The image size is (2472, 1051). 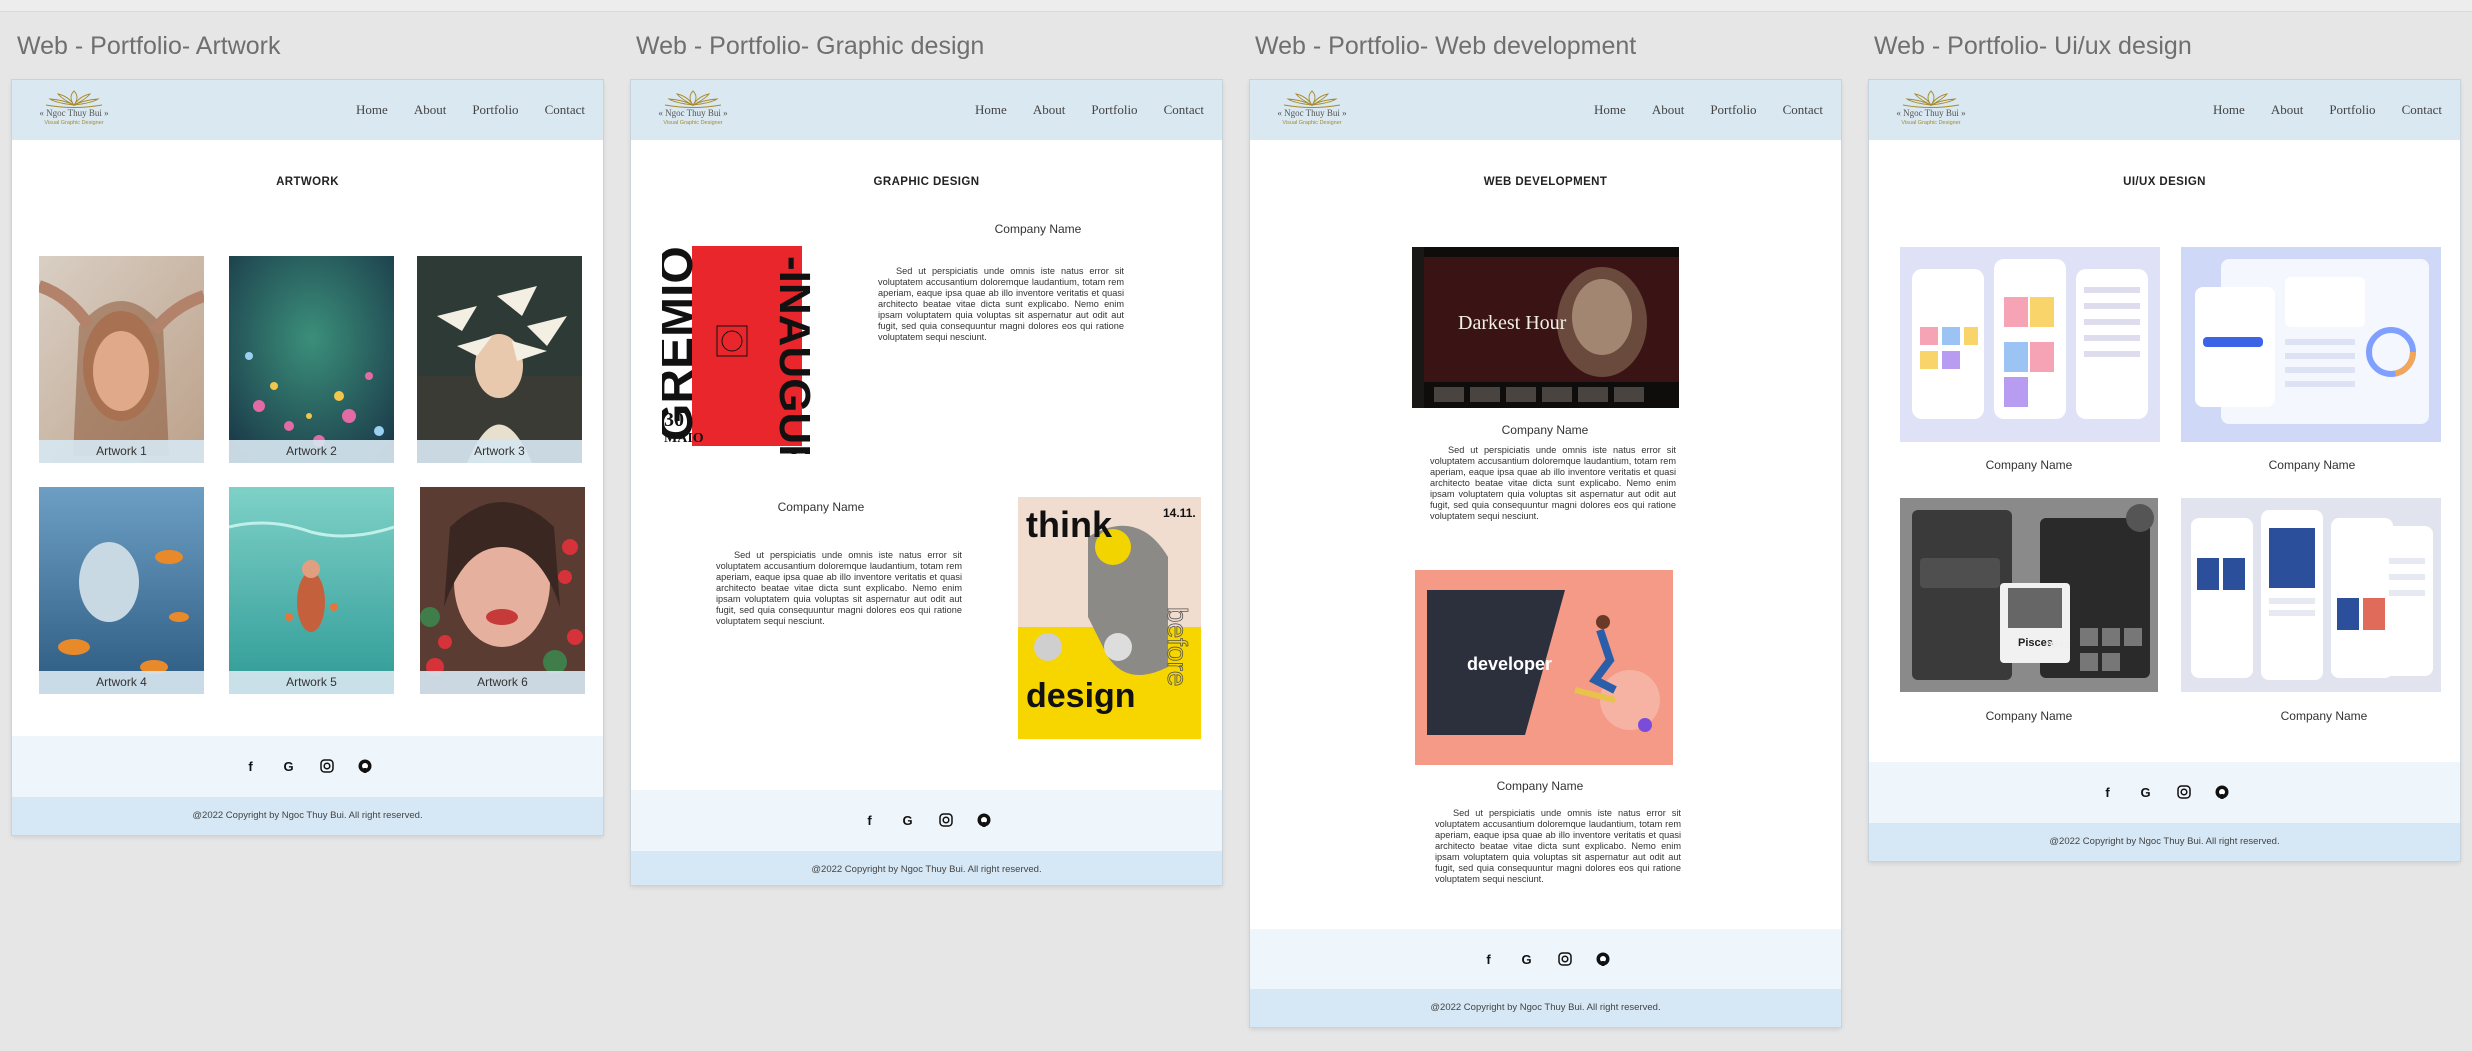 I want to click on poster-text-before: before, so click(x=1177, y=646).